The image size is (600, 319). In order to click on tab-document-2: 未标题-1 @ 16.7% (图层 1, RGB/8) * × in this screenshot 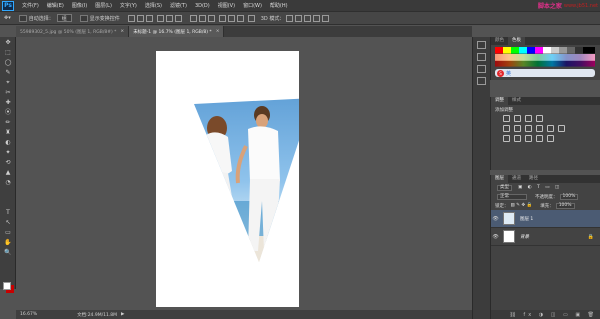, I will do `click(177, 31)`.